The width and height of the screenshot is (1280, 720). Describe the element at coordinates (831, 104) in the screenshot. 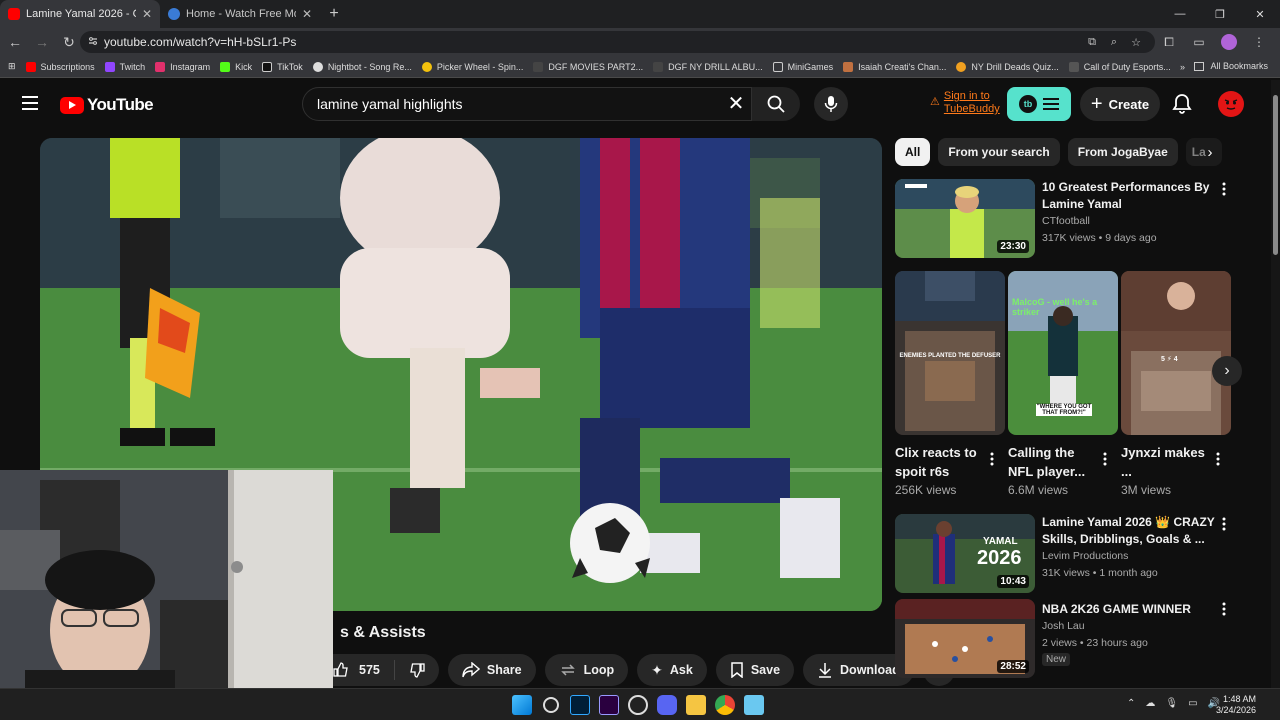

I see `voice-search-button` at that location.